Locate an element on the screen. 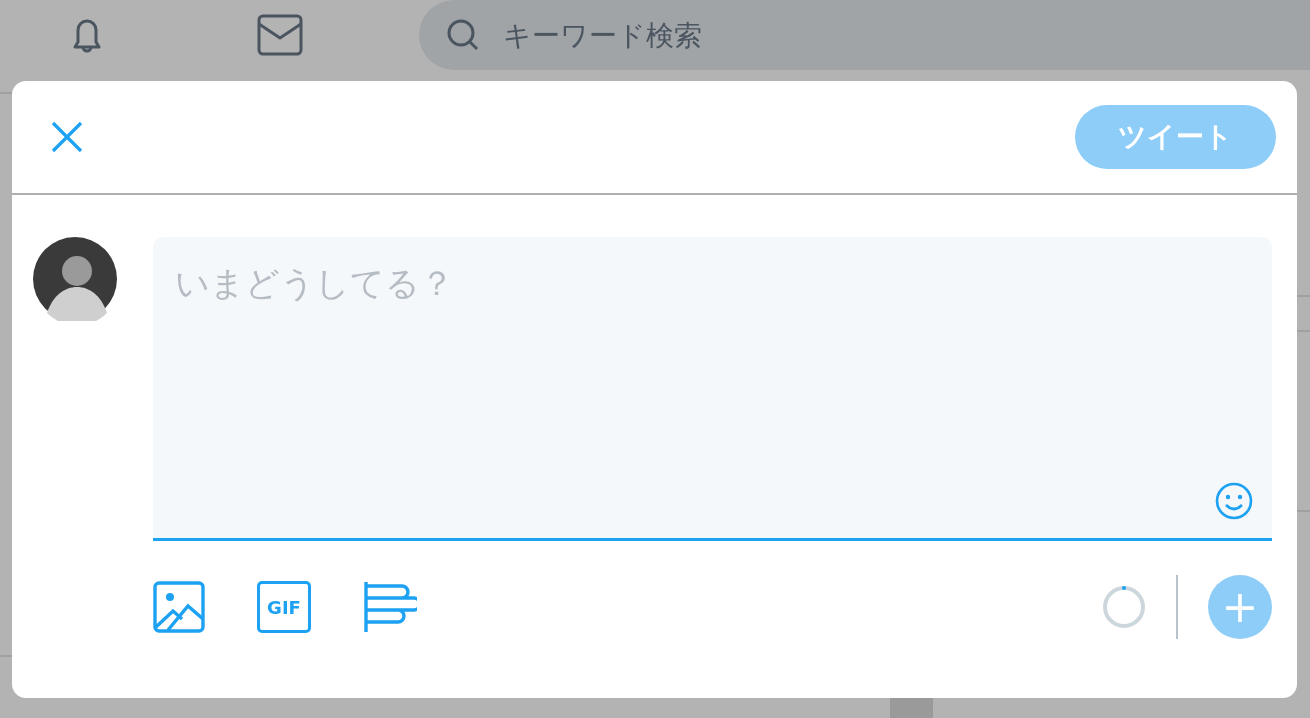 The image size is (1310, 718). progress-ring-icon is located at coordinates (1124, 607).